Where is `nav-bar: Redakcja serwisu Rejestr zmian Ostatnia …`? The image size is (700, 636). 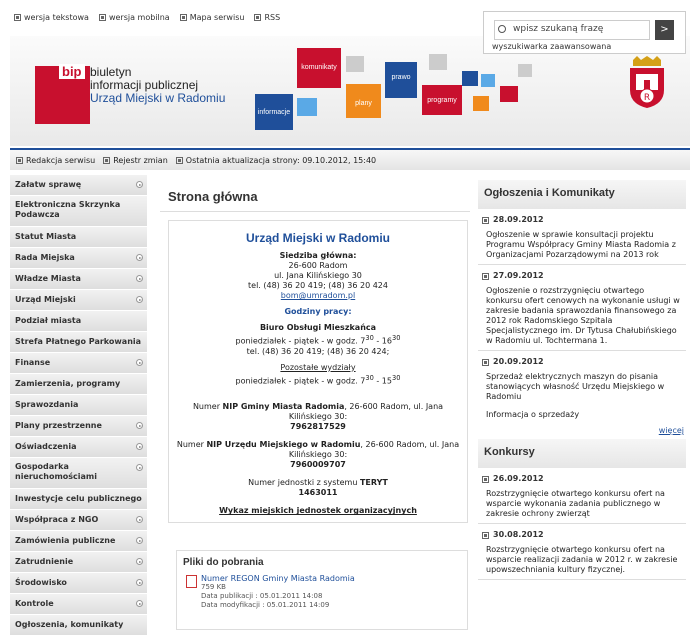 nav-bar: Redakcja serwisu Rejestr zmian Ostatnia … is located at coordinates (350, 159).